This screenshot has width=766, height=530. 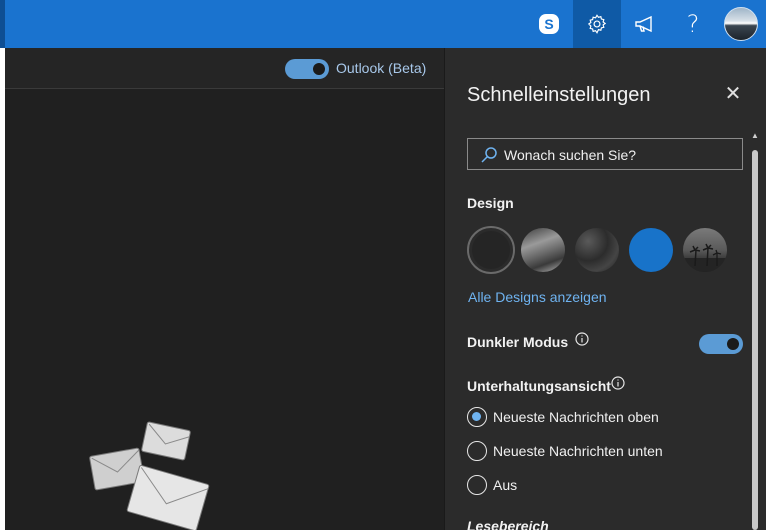 I want to click on account-button, so click(x=741, y=24).